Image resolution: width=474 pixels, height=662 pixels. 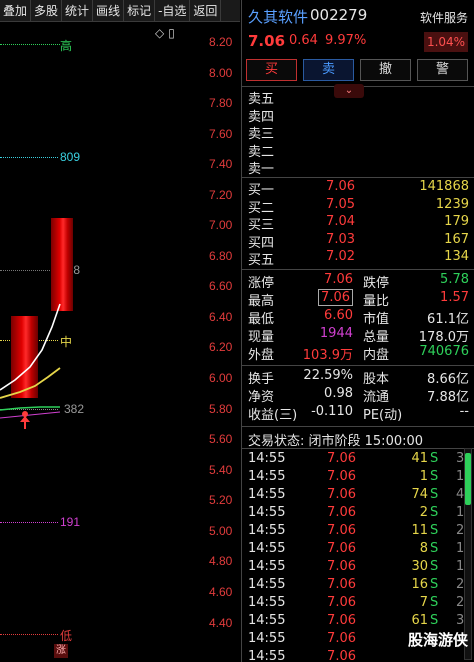 What do you see at coordinates (221, 592) in the screenshot?
I see `axis-tick: 4.60` at bounding box center [221, 592].